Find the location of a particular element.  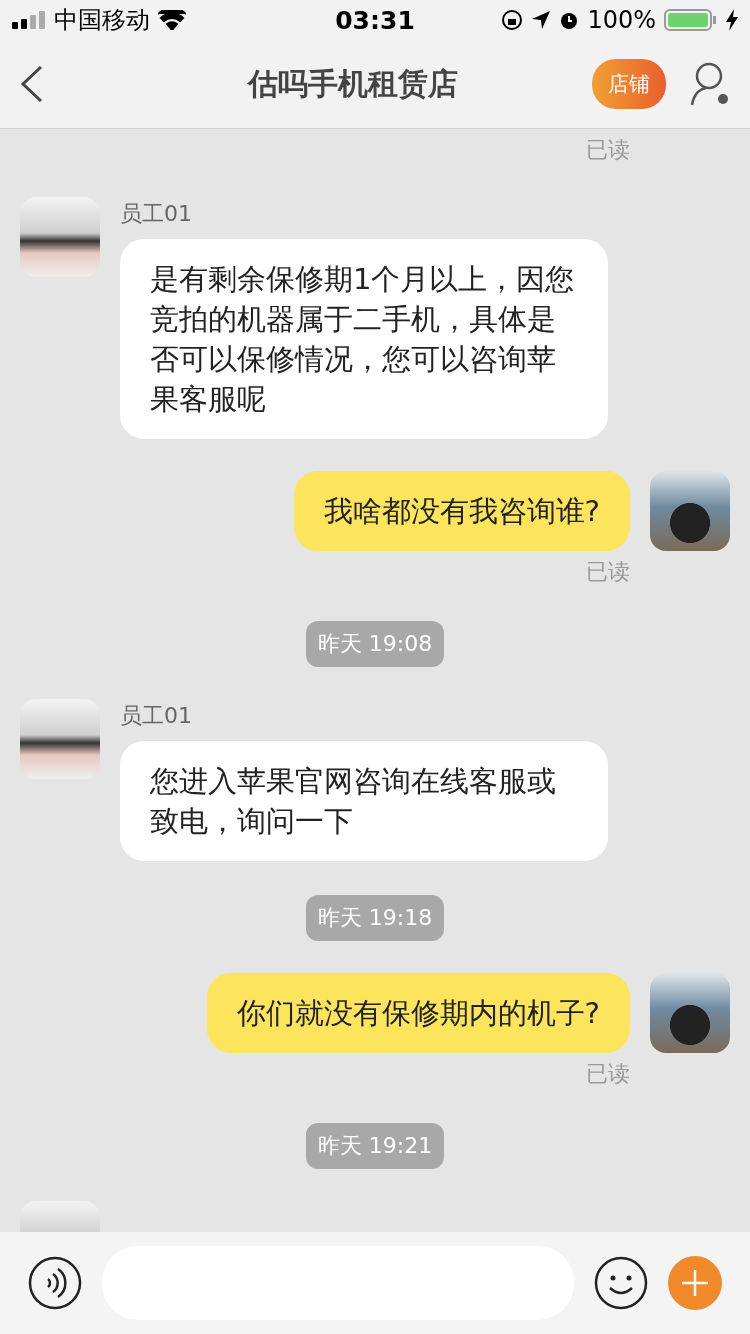

message-bubble: 你们就没有保修期内的机子? is located at coordinates (418, 1013).